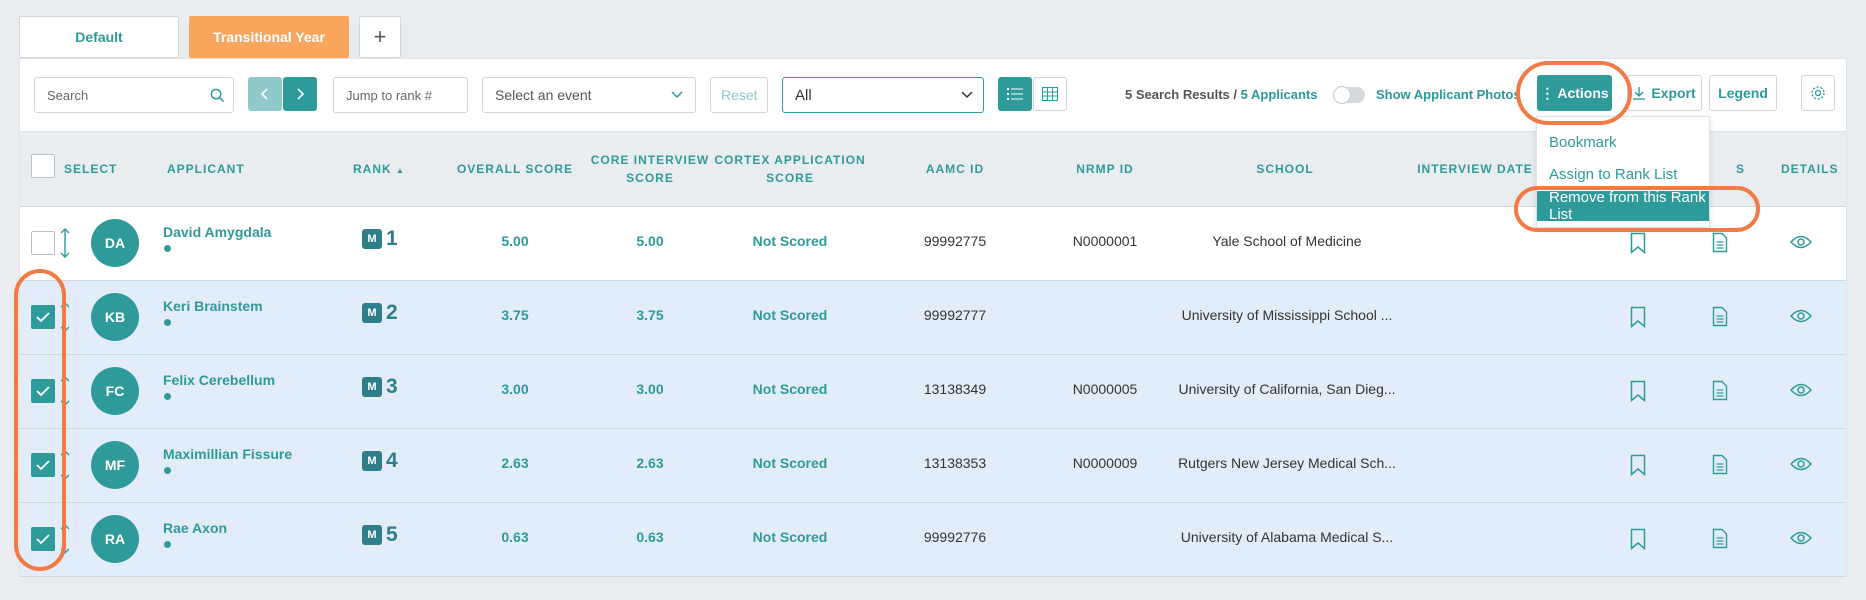 Image resolution: width=1866 pixels, height=600 pixels. I want to click on reset-button: Reset, so click(739, 95).